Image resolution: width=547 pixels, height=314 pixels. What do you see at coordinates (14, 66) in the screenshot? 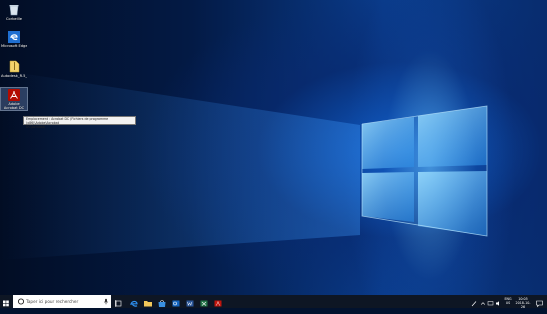
I see `zip-folder-icon` at bounding box center [14, 66].